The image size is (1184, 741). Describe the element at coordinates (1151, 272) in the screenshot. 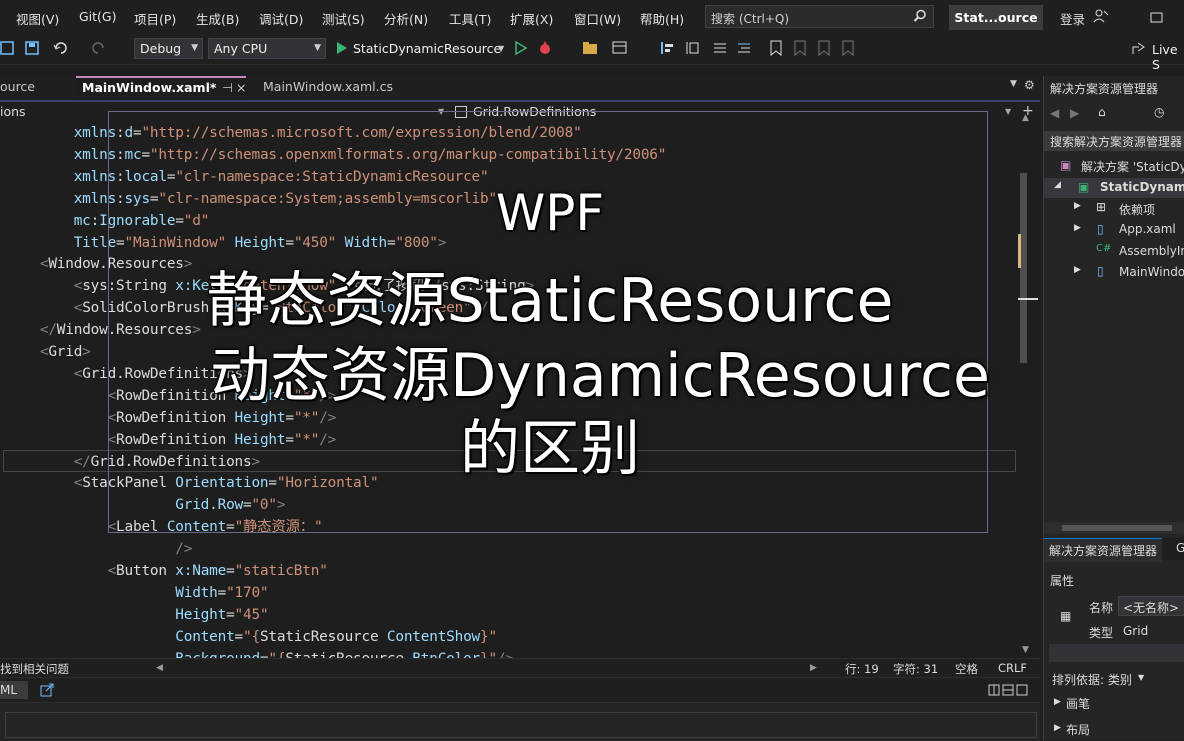

I see `tree-item-mainwindow: MainWindo` at that location.